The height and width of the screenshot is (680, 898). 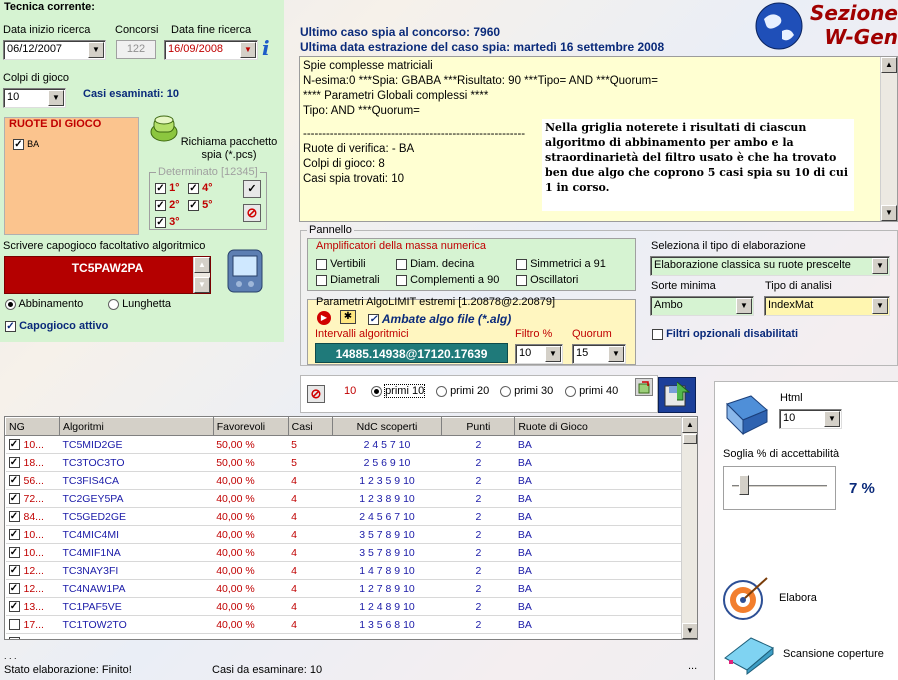 I want to click on export-icon, so click(x=644, y=387).